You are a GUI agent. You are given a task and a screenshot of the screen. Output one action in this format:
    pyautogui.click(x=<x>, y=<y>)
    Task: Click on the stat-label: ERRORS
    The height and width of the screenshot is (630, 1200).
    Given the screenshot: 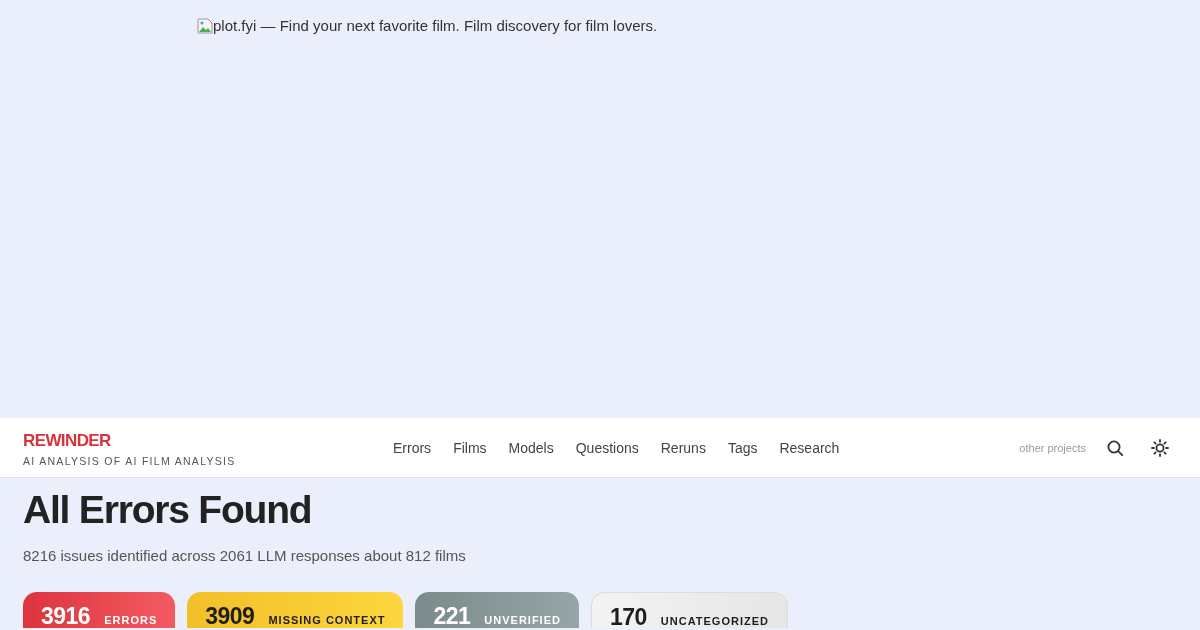 What is the action you would take?
    pyautogui.click(x=131, y=620)
    